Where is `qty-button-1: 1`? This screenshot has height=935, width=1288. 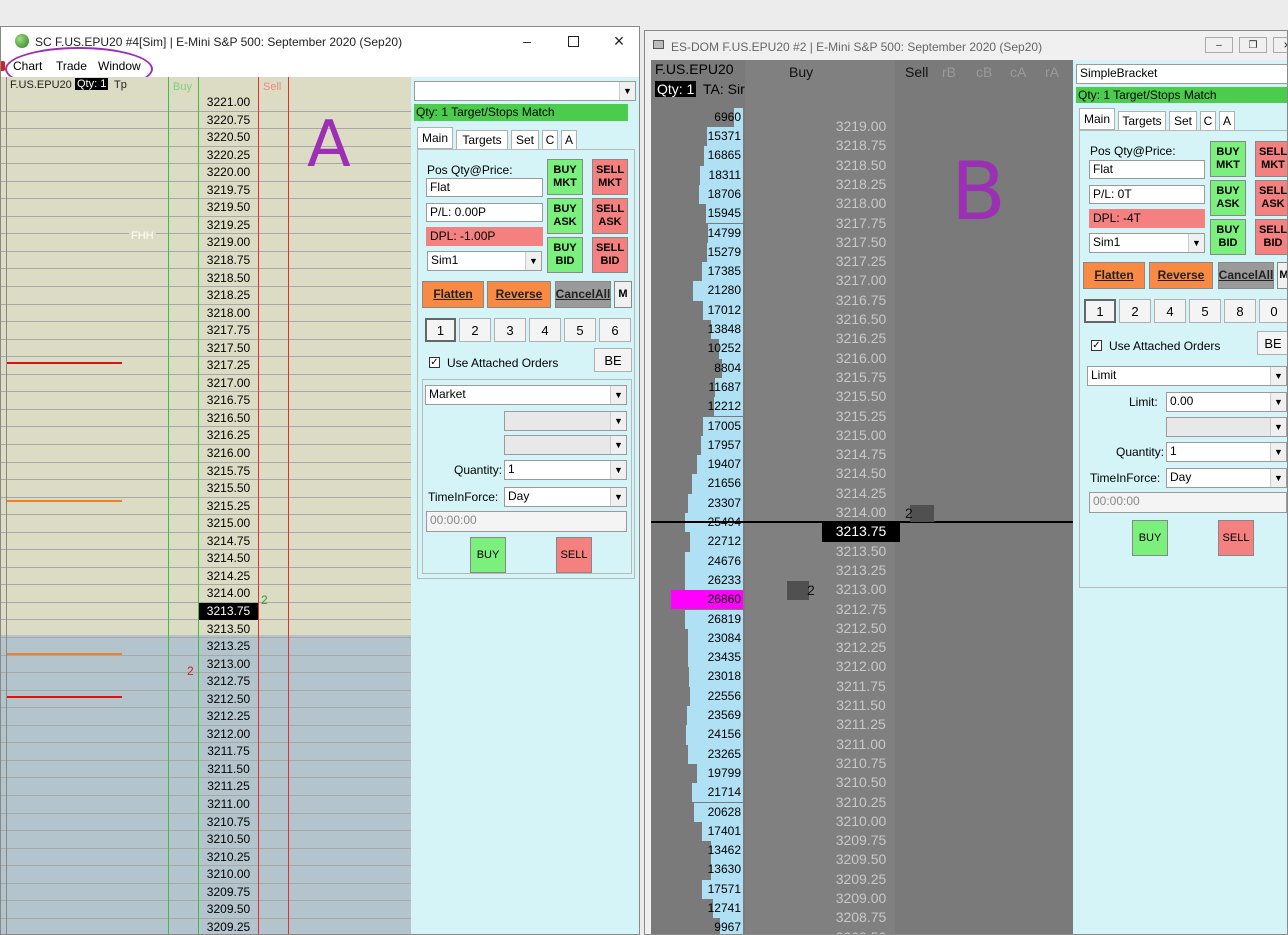
qty-button-1: 1 is located at coordinates (440, 330).